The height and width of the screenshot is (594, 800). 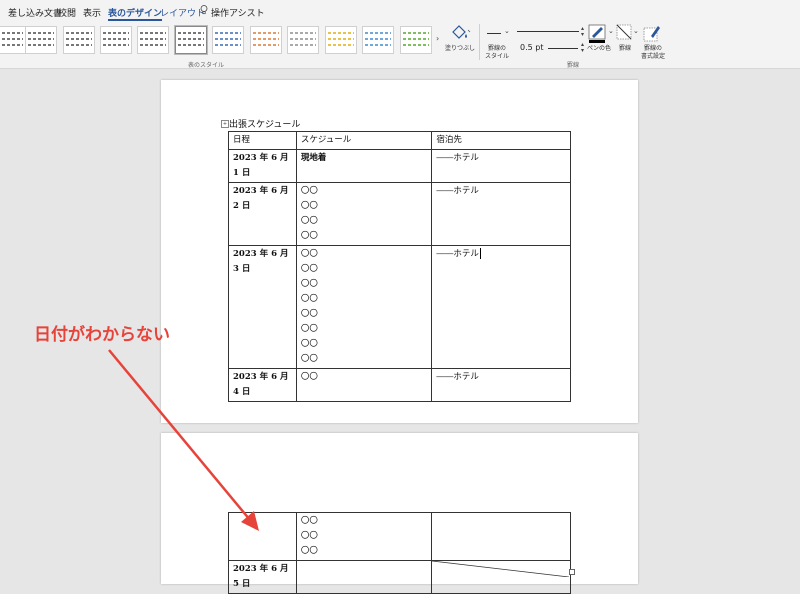 What do you see at coordinates (341, 40) in the screenshot?
I see `table-style-thumb-yellow` at bounding box center [341, 40].